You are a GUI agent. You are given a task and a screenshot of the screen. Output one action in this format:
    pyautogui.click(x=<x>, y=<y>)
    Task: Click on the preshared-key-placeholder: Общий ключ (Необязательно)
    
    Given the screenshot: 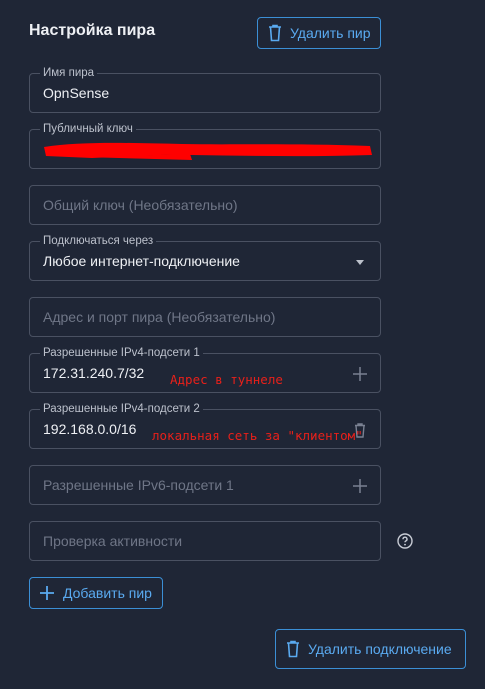 What is the action you would take?
    pyautogui.click(x=140, y=205)
    